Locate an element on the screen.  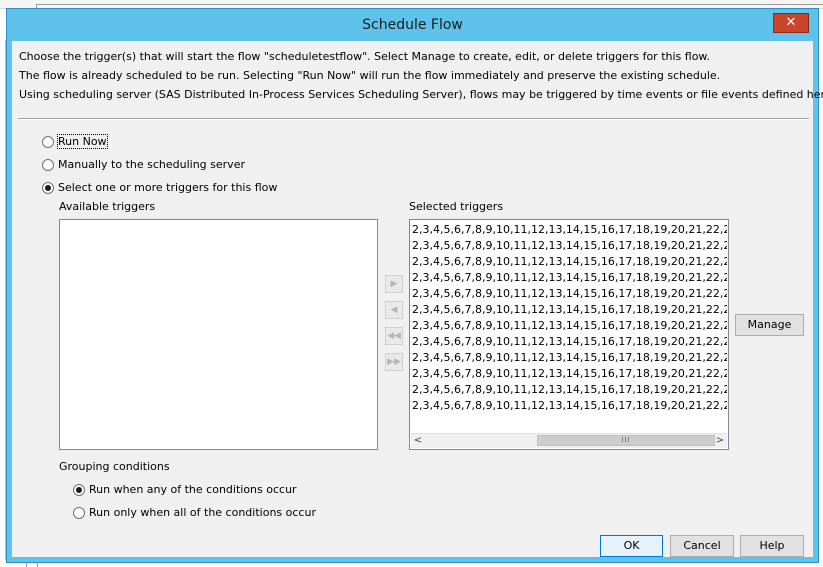
radio-manual: Manually to the scheduling server is located at coordinates (143, 164).